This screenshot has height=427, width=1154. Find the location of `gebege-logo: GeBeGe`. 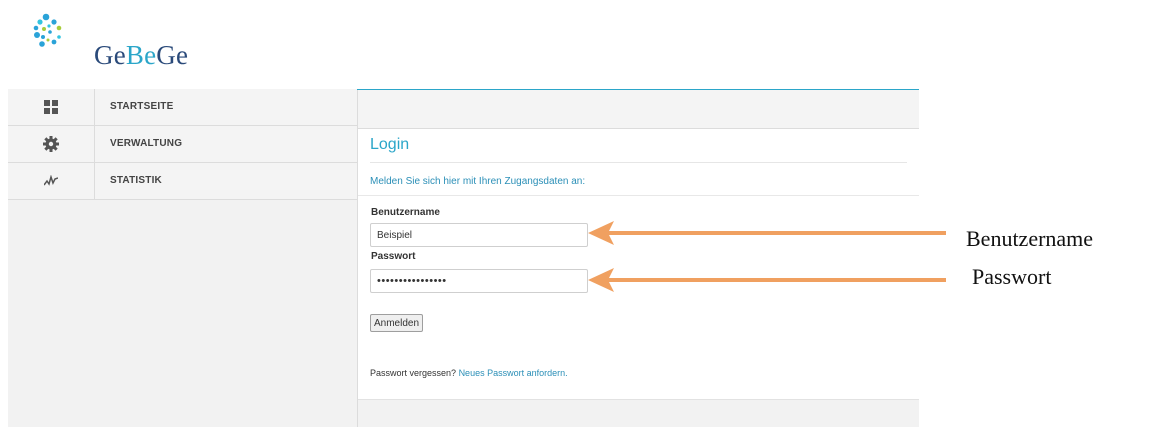

gebege-logo: GeBeGe is located at coordinates (112, 40).